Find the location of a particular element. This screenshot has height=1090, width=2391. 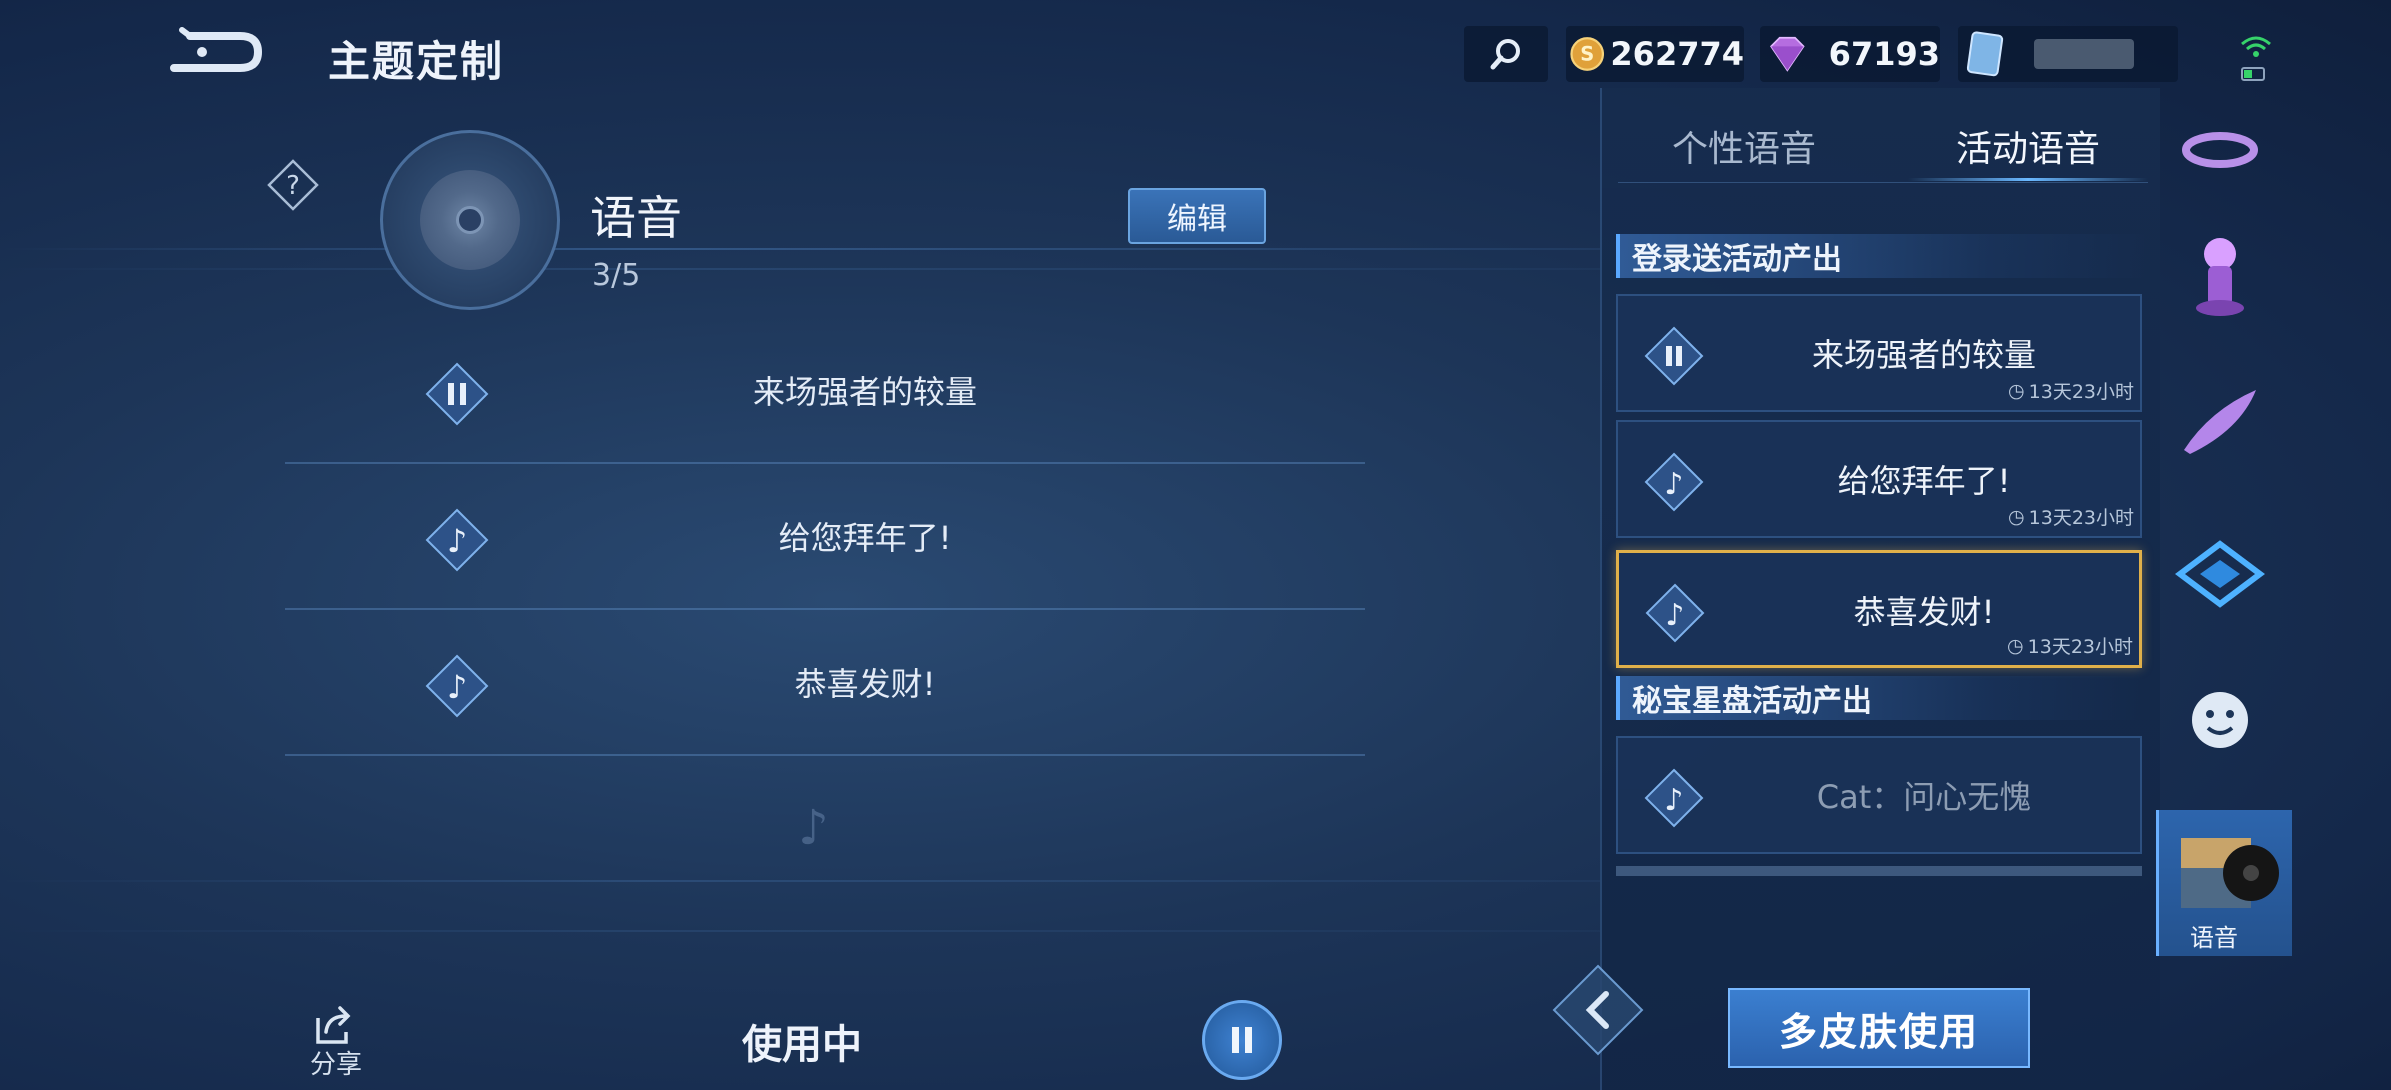

voice-card: ♪ Cat：问心无愧 is located at coordinates (1879, 795).